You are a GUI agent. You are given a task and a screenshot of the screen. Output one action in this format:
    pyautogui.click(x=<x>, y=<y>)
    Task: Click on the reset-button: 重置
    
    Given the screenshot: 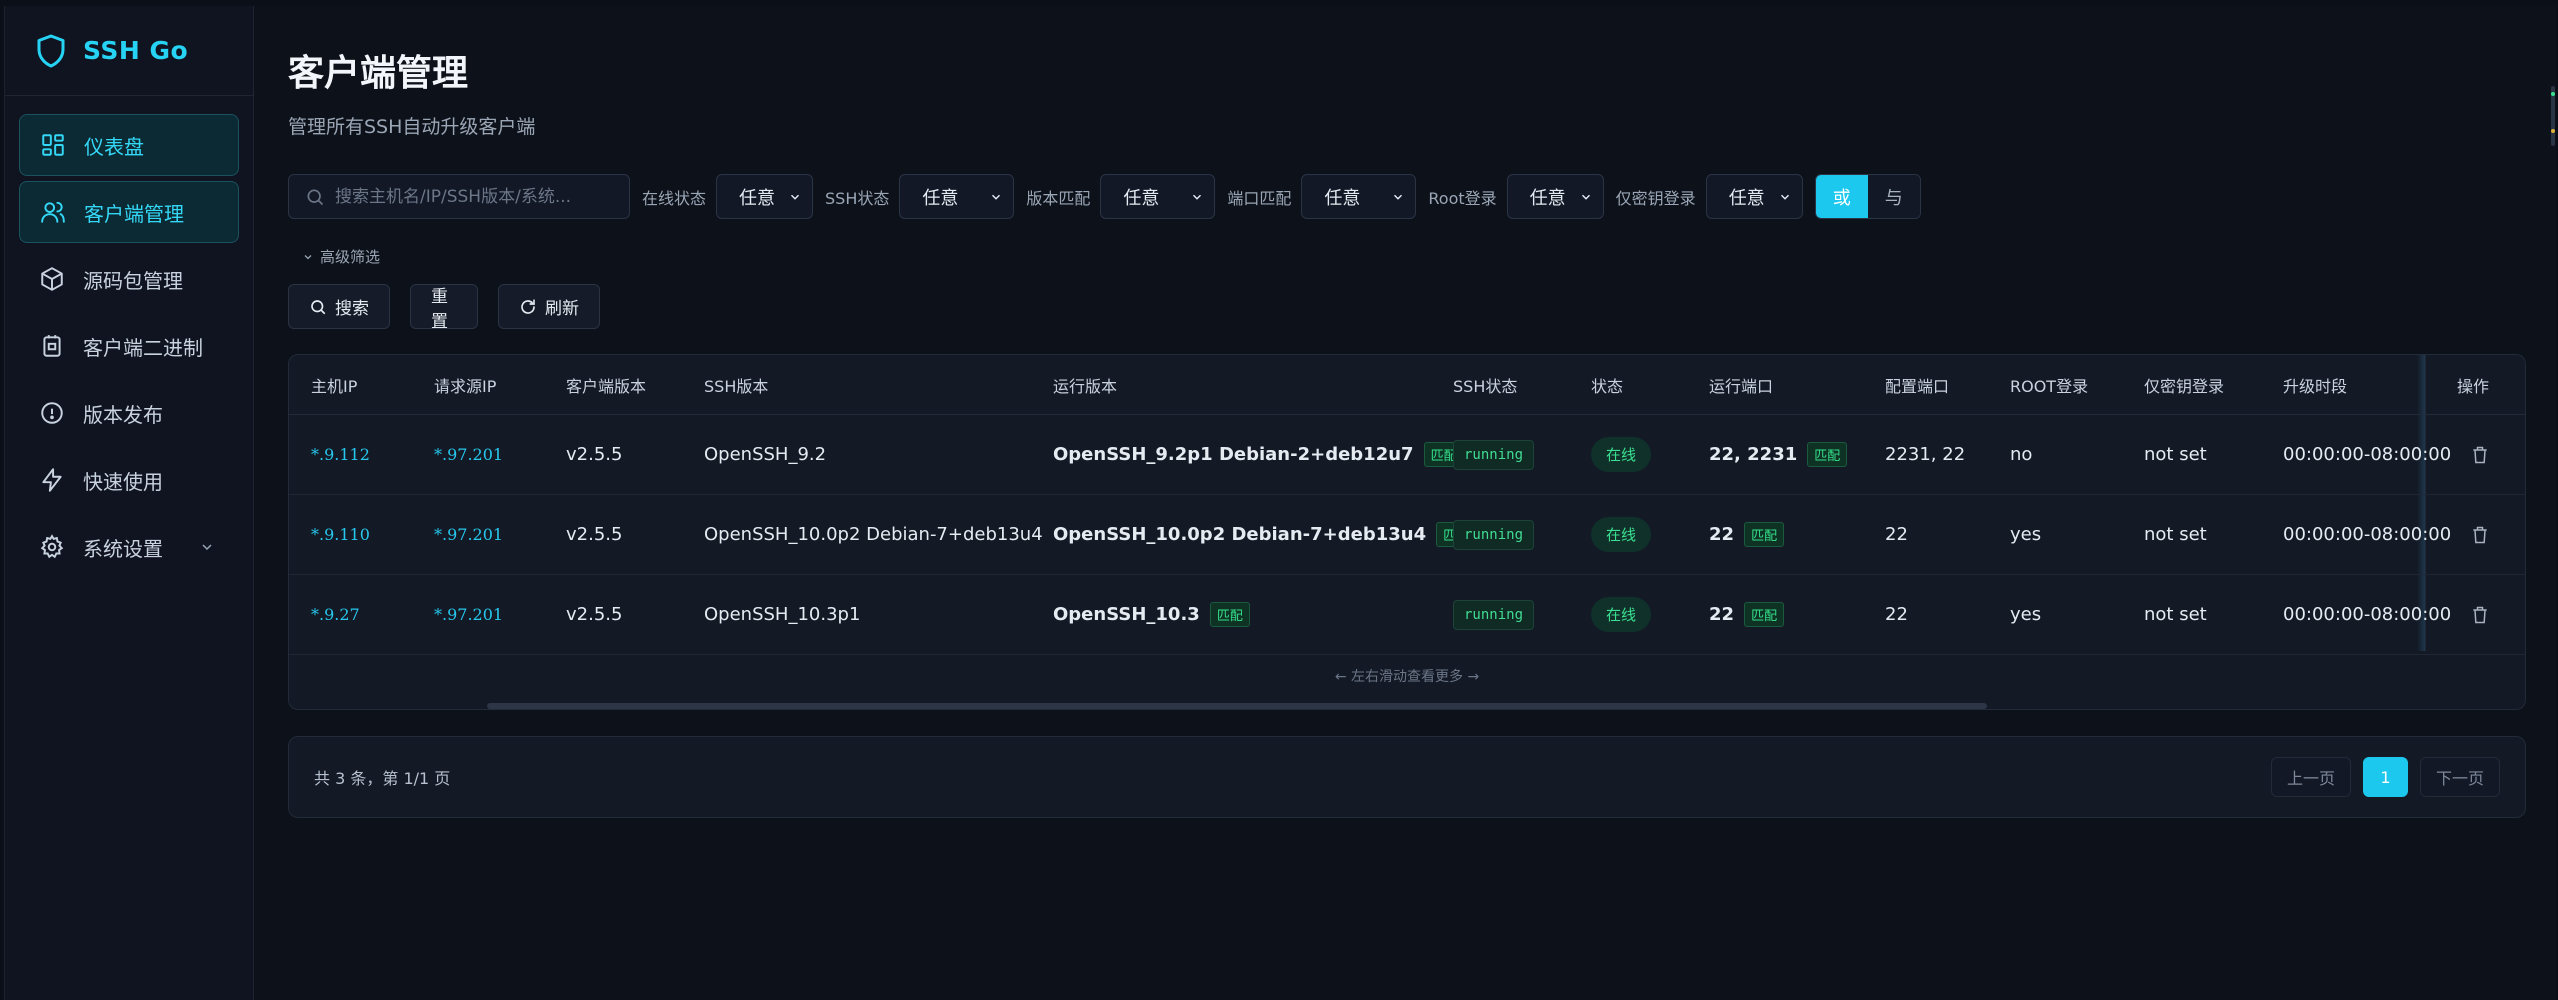 What is the action you would take?
    pyautogui.click(x=444, y=308)
    